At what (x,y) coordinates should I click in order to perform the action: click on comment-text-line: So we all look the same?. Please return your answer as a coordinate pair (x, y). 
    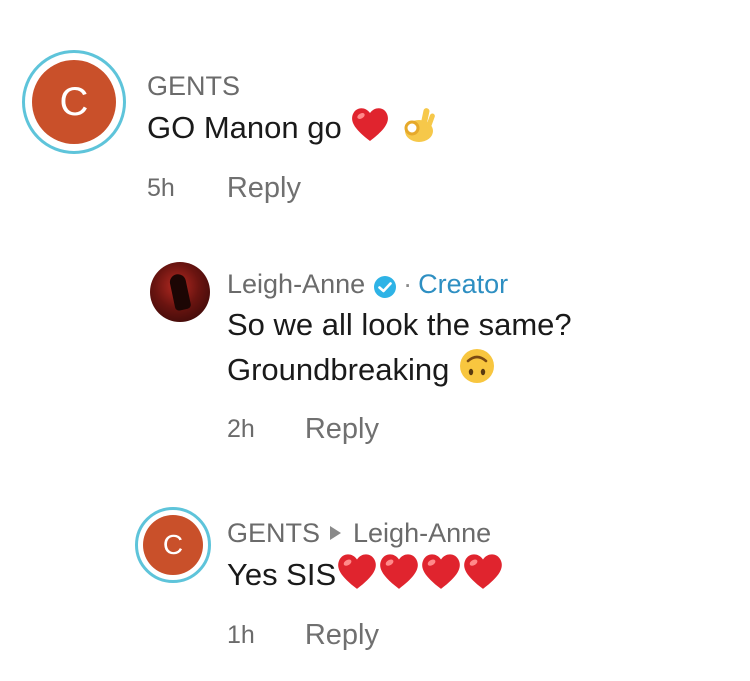
    Looking at the image, I should click on (399, 324).